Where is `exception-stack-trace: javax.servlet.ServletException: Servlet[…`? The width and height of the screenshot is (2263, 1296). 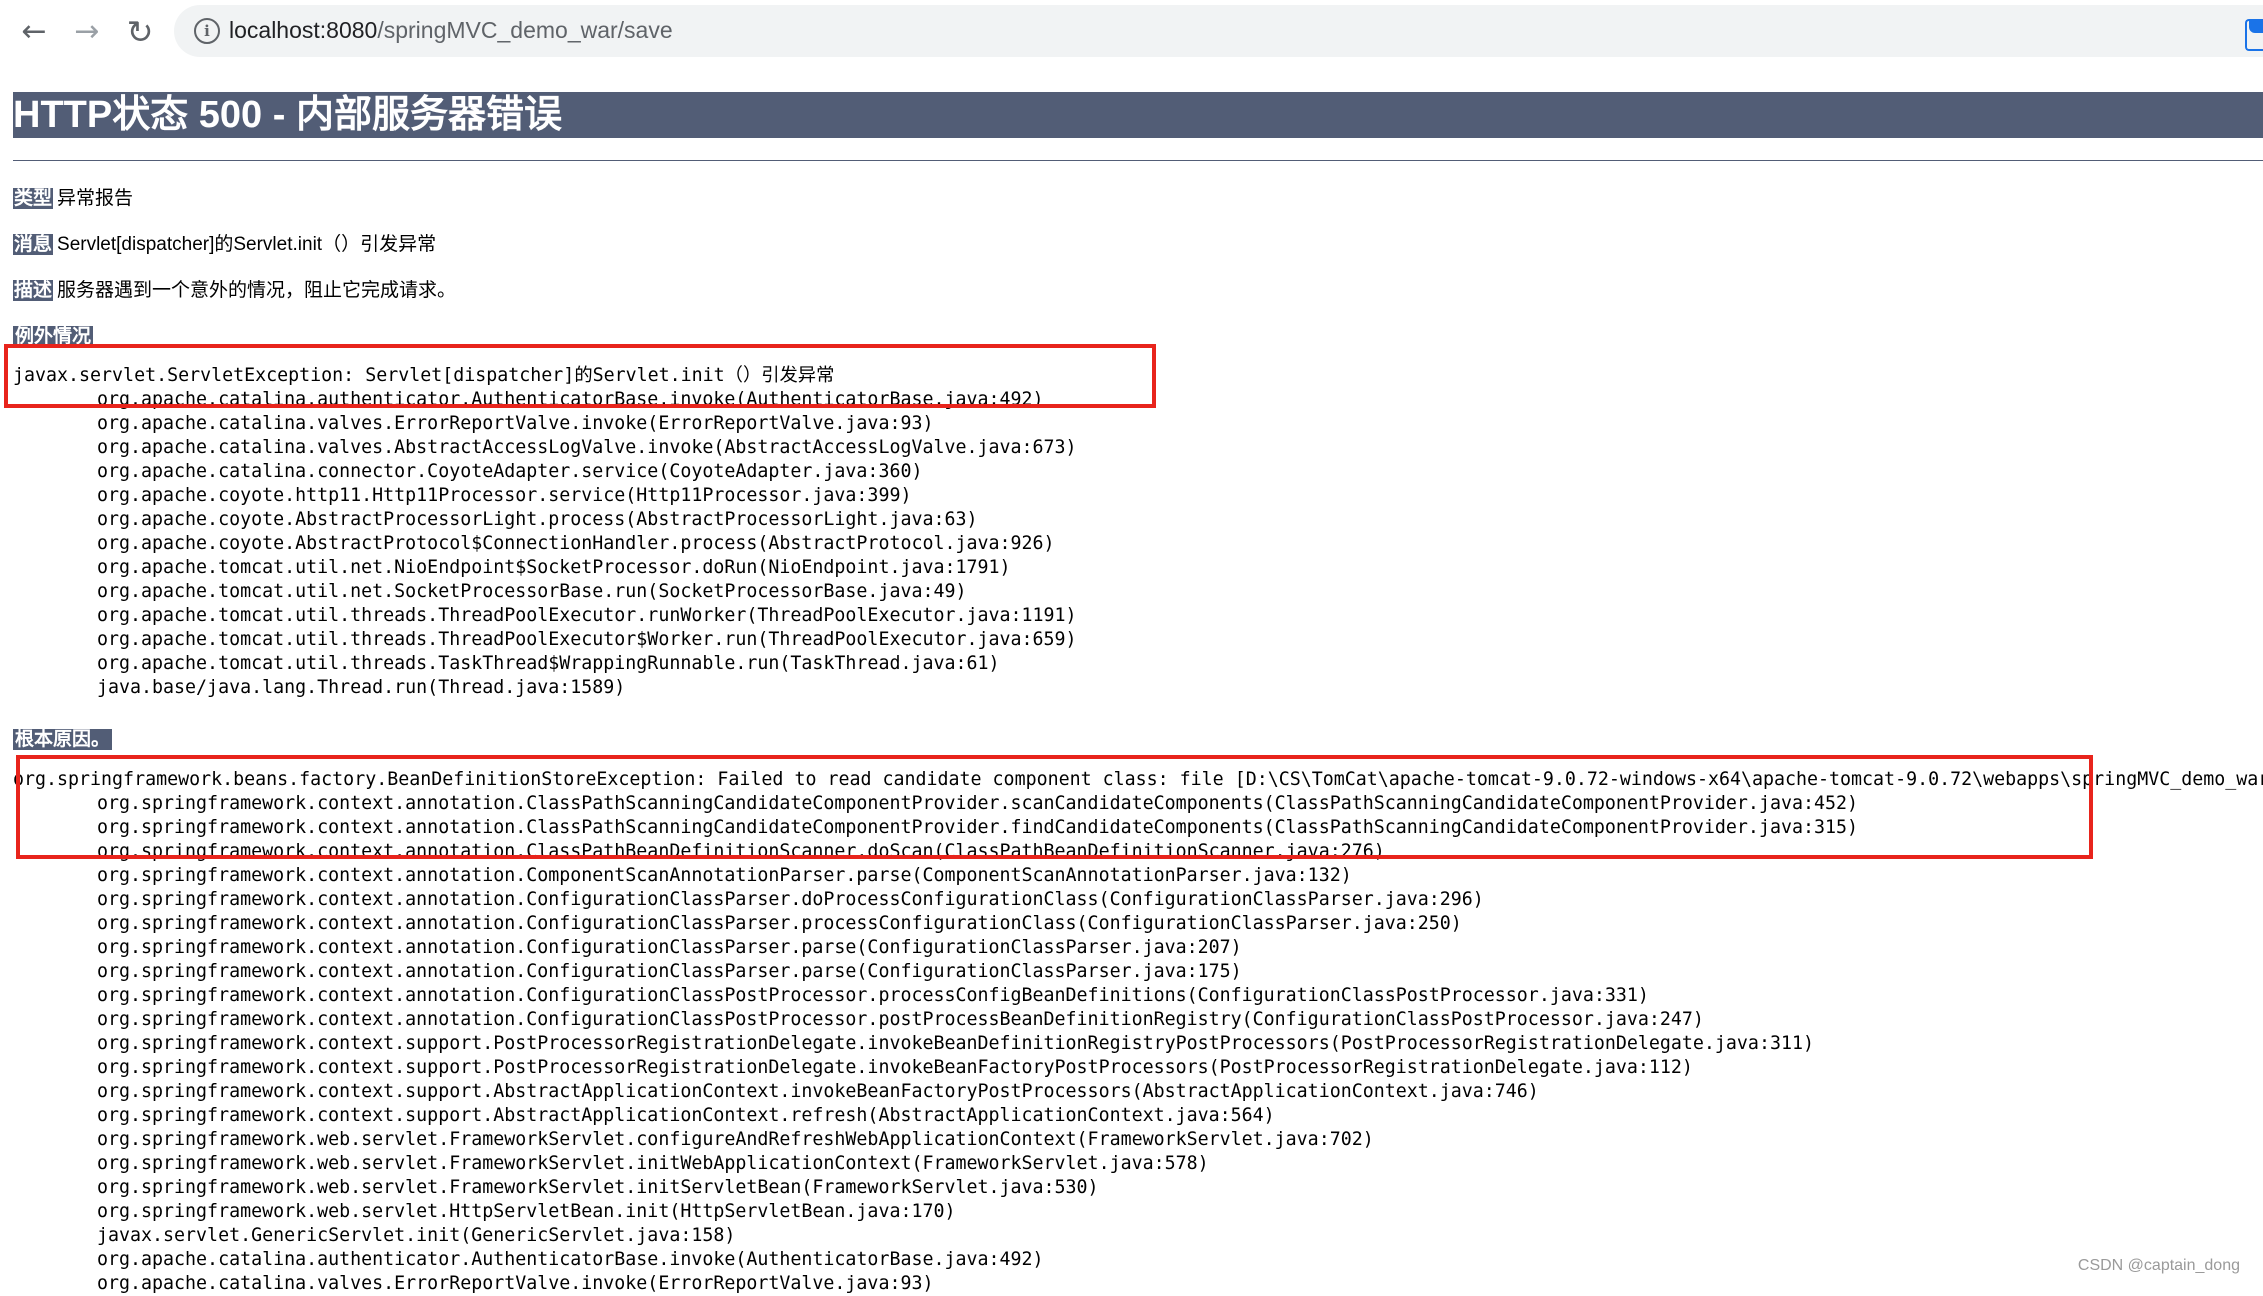 exception-stack-trace: javax.servlet.ServletException: Servlet[… is located at coordinates (545, 532).